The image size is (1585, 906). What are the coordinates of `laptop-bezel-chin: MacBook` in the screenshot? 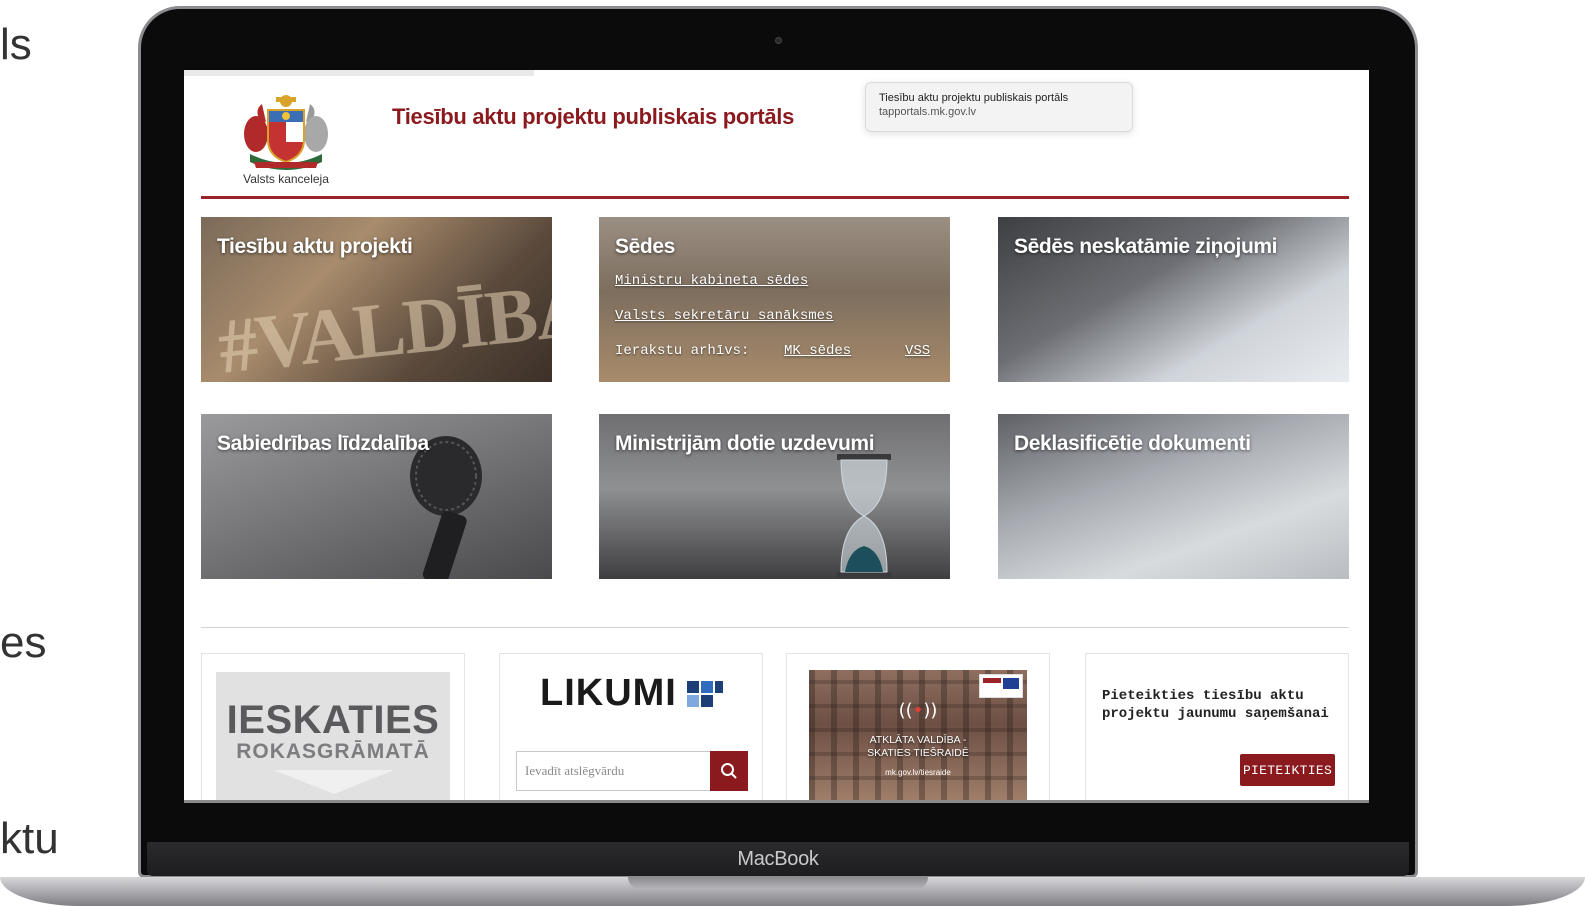 It's located at (778, 859).